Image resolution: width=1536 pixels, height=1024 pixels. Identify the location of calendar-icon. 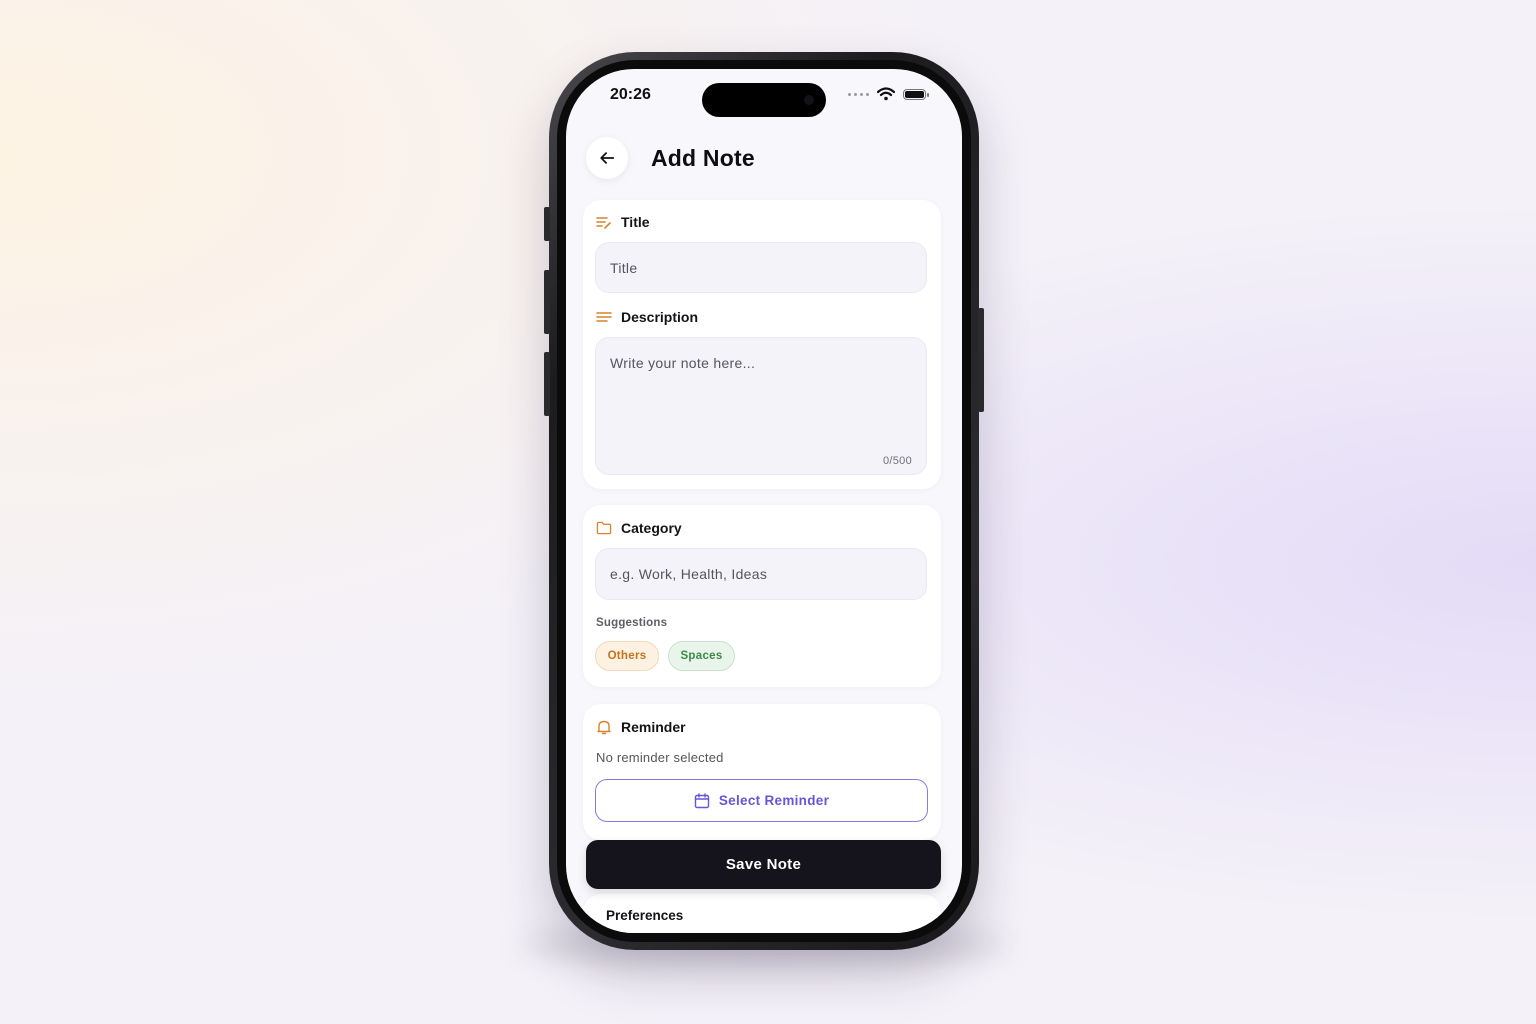
(702, 800).